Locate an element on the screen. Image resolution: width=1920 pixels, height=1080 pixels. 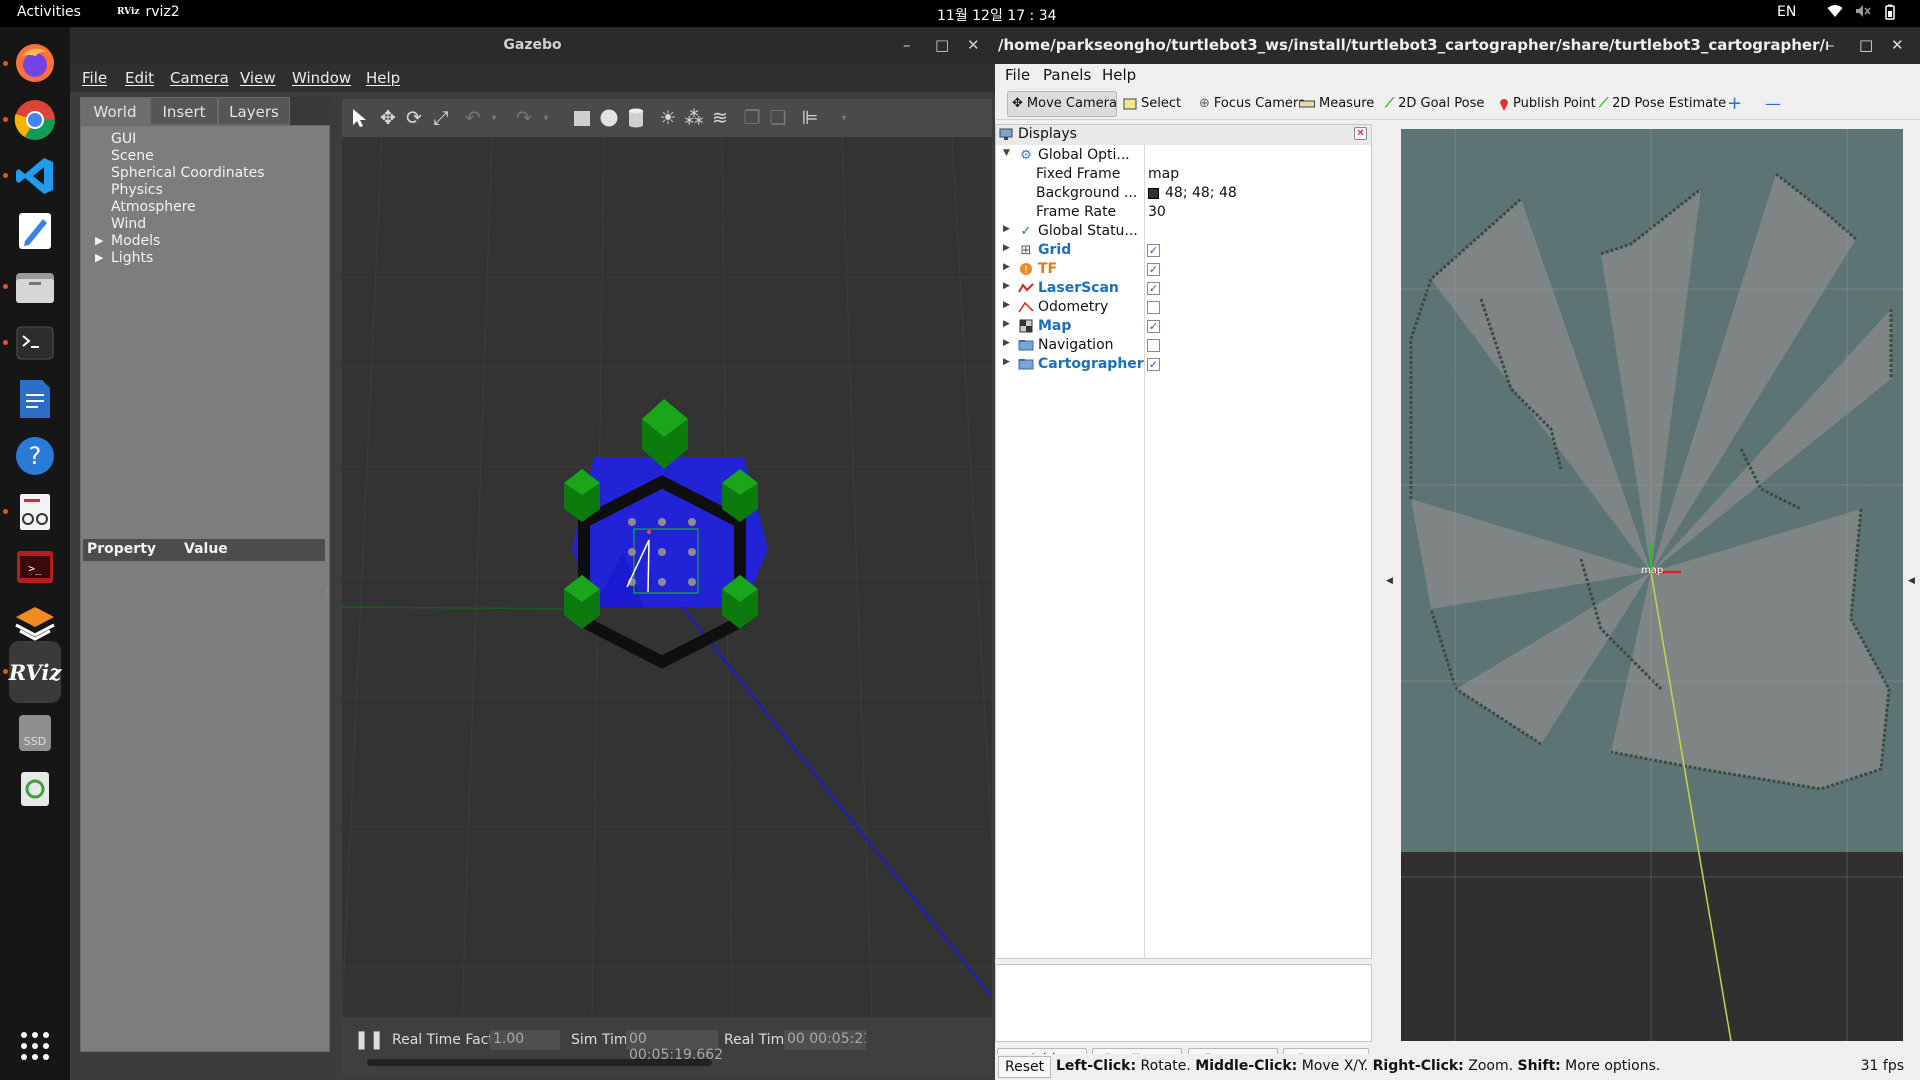
display-row-odometry: ▶ Odometry is located at coordinates (1183, 307).